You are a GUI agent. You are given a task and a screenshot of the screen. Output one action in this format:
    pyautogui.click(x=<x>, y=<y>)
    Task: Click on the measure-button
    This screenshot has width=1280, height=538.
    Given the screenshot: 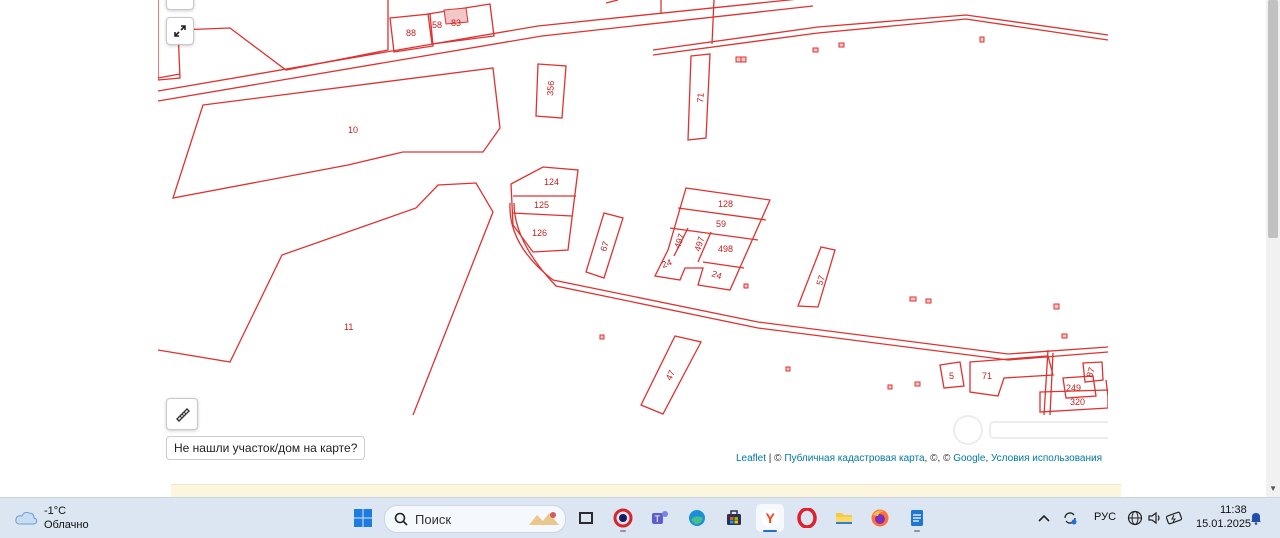 What is the action you would take?
    pyautogui.click(x=182, y=414)
    